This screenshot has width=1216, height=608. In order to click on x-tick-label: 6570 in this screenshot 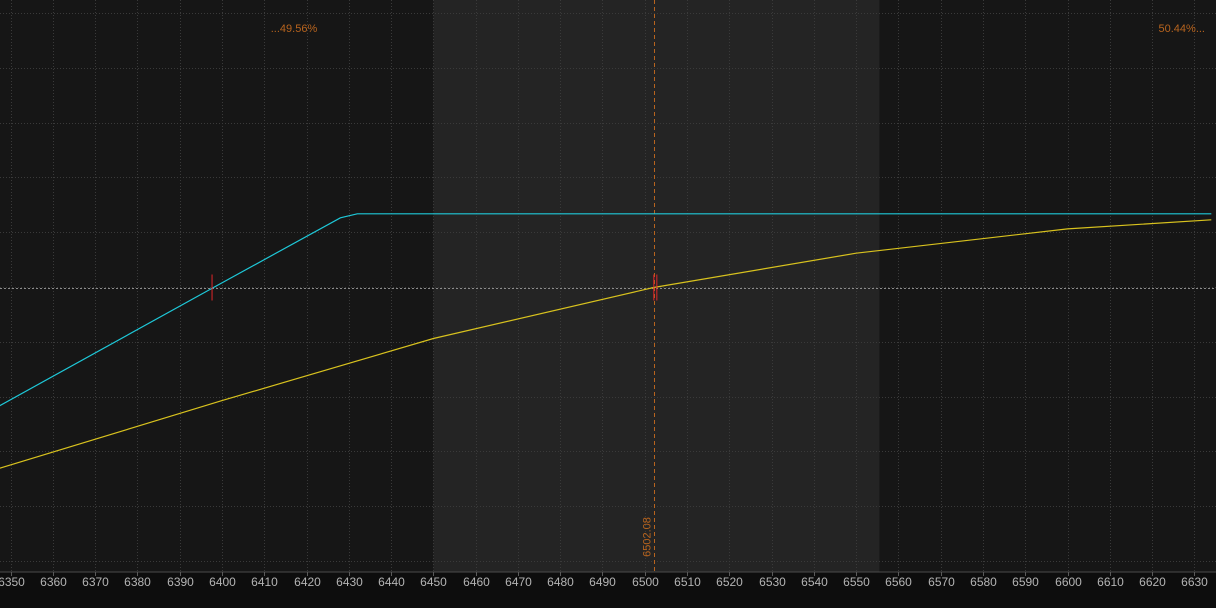, I will do `click(941, 582)`.